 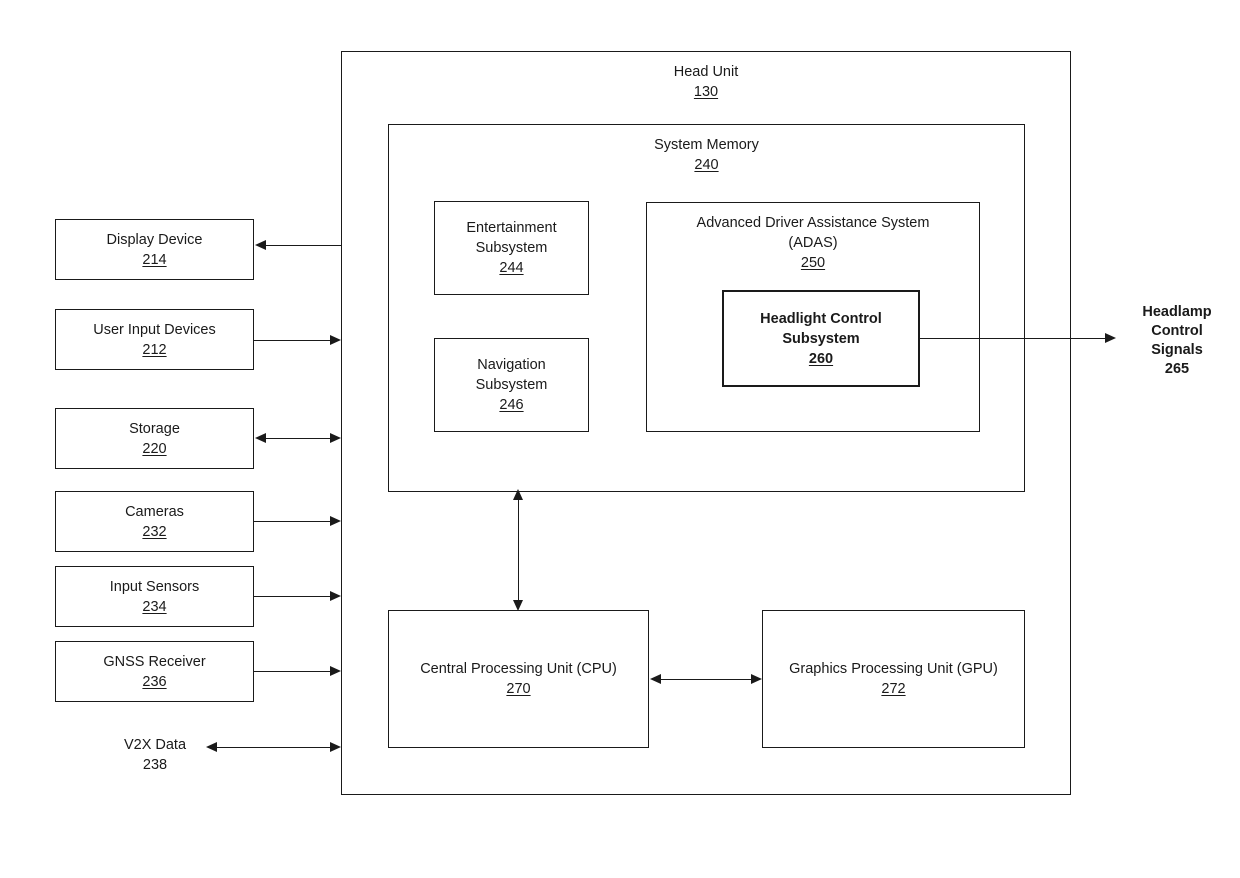 What do you see at coordinates (335, 596) in the screenshot?
I see `connector-input-sensors-arrowhead` at bounding box center [335, 596].